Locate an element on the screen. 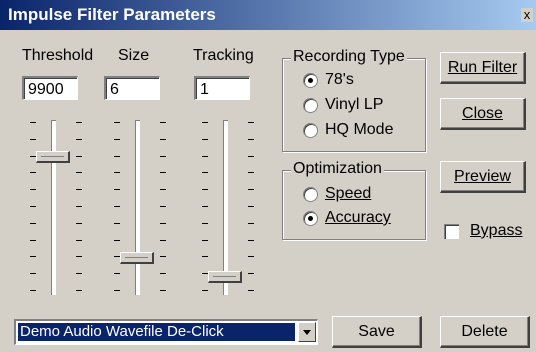 The image size is (536, 352). radio-vinyl-lp-label: Vinyl LP is located at coordinates (354, 104).